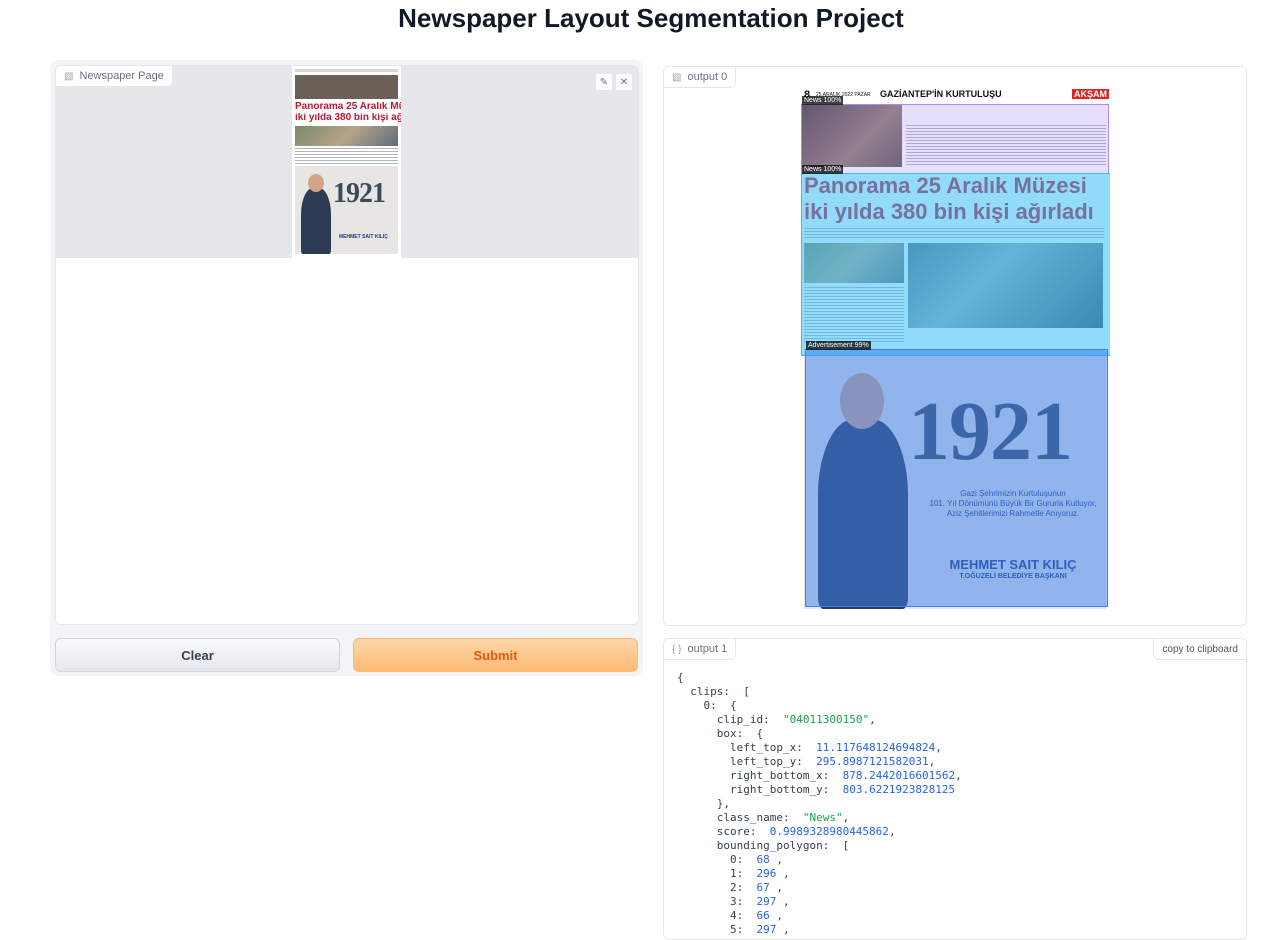 The width and height of the screenshot is (1286, 940). What do you see at coordinates (766, 929) in the screenshot?
I see `json-polygon-5: 297` at bounding box center [766, 929].